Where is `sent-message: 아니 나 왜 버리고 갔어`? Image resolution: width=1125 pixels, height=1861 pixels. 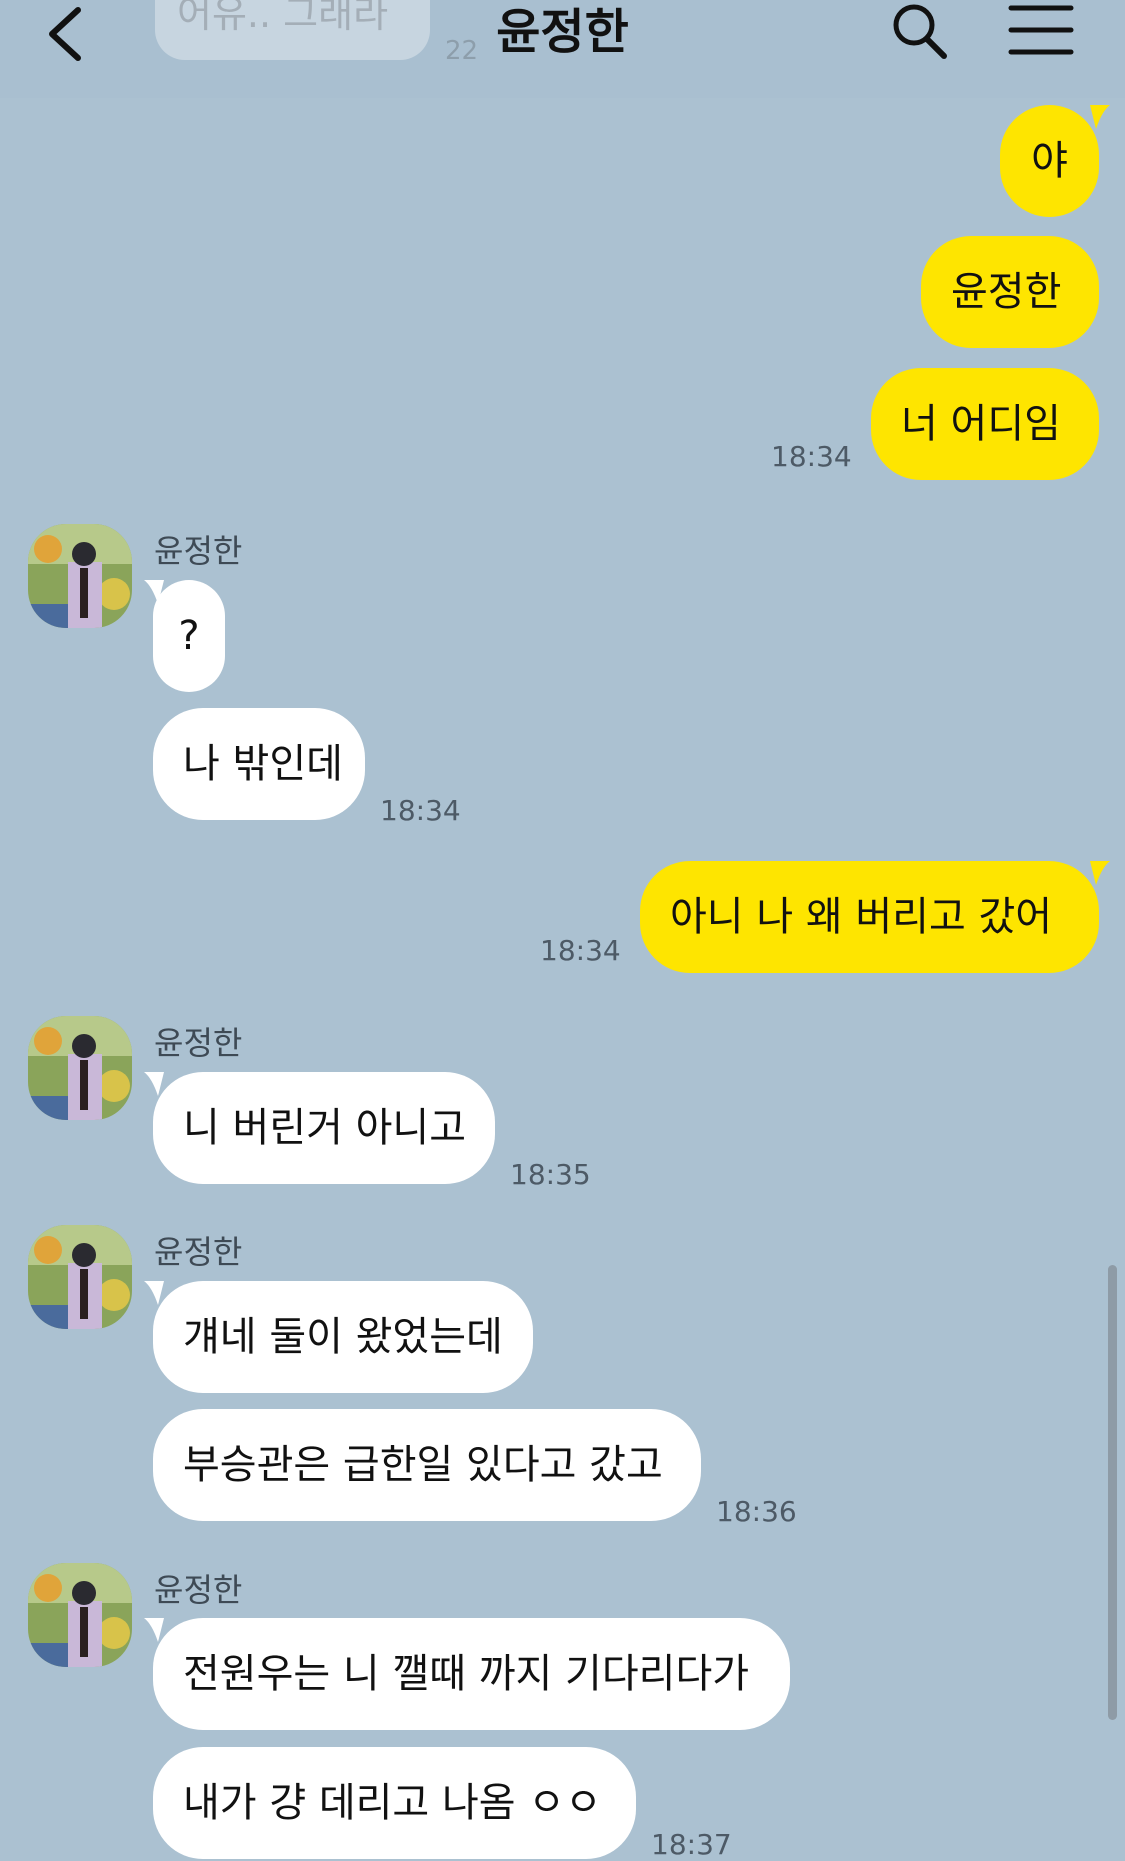
sent-message: 아니 나 왜 버리고 갔어 is located at coordinates (869, 917).